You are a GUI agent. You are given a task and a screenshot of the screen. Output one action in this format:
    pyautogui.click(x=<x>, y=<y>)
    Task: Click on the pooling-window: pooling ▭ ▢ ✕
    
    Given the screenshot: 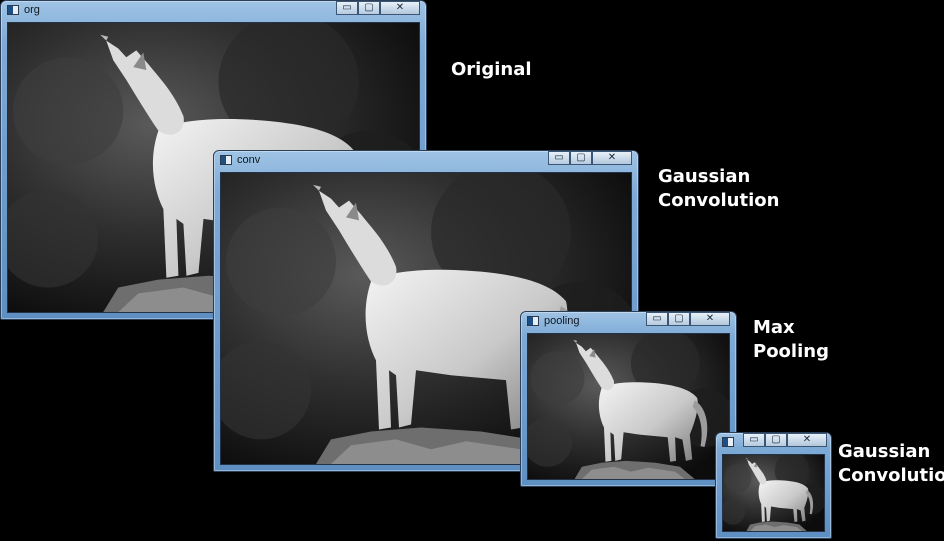 What is the action you would take?
    pyautogui.click(x=628, y=399)
    